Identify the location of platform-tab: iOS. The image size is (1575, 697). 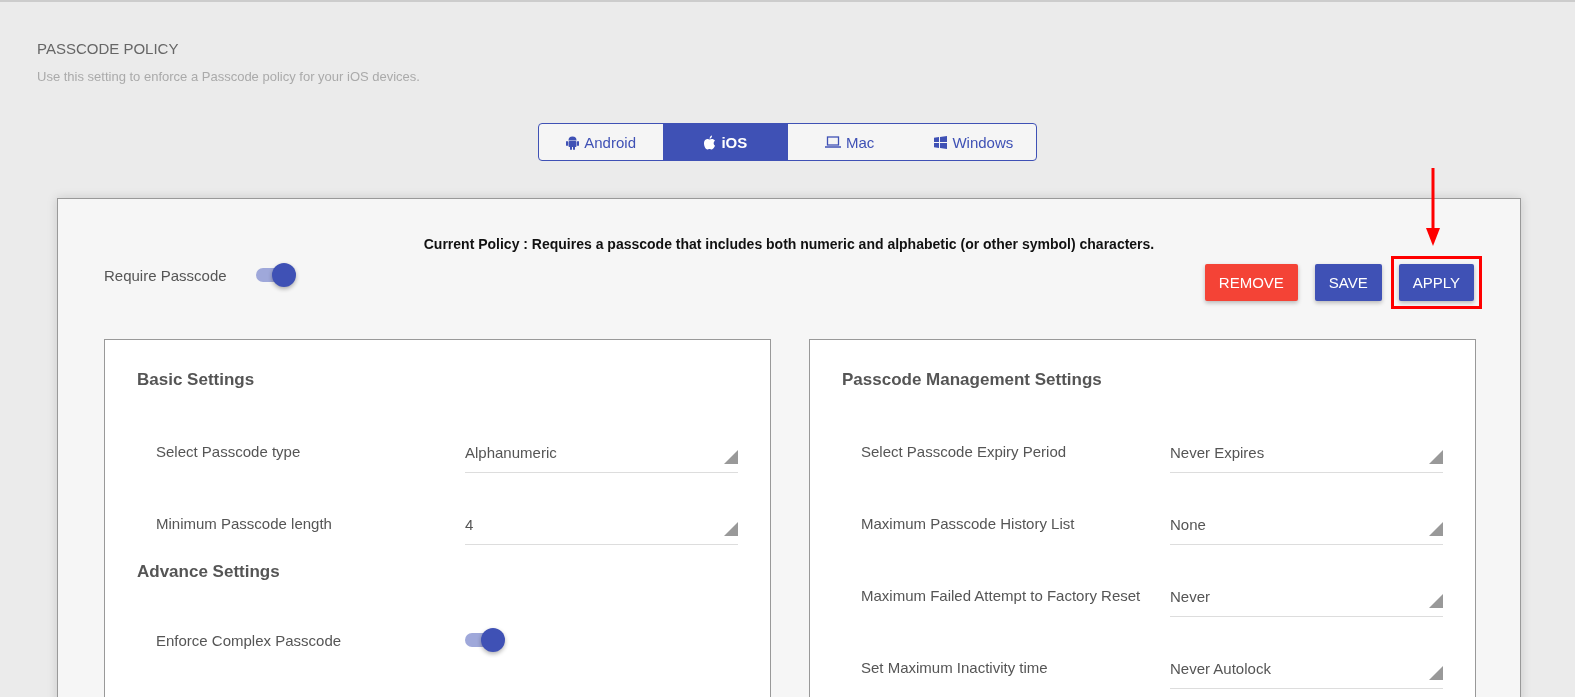
(725, 142).